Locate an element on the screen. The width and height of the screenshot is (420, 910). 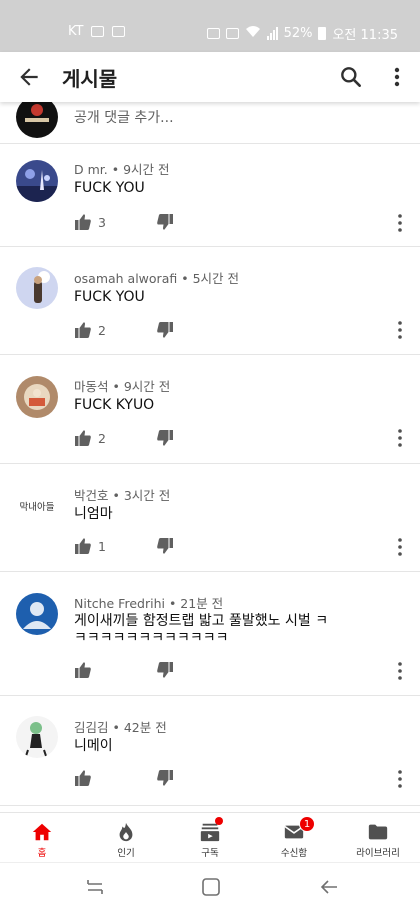
comment-item: D mr. • 9시간 전 FUCK YOU 3 is located at coordinates (210, 195).